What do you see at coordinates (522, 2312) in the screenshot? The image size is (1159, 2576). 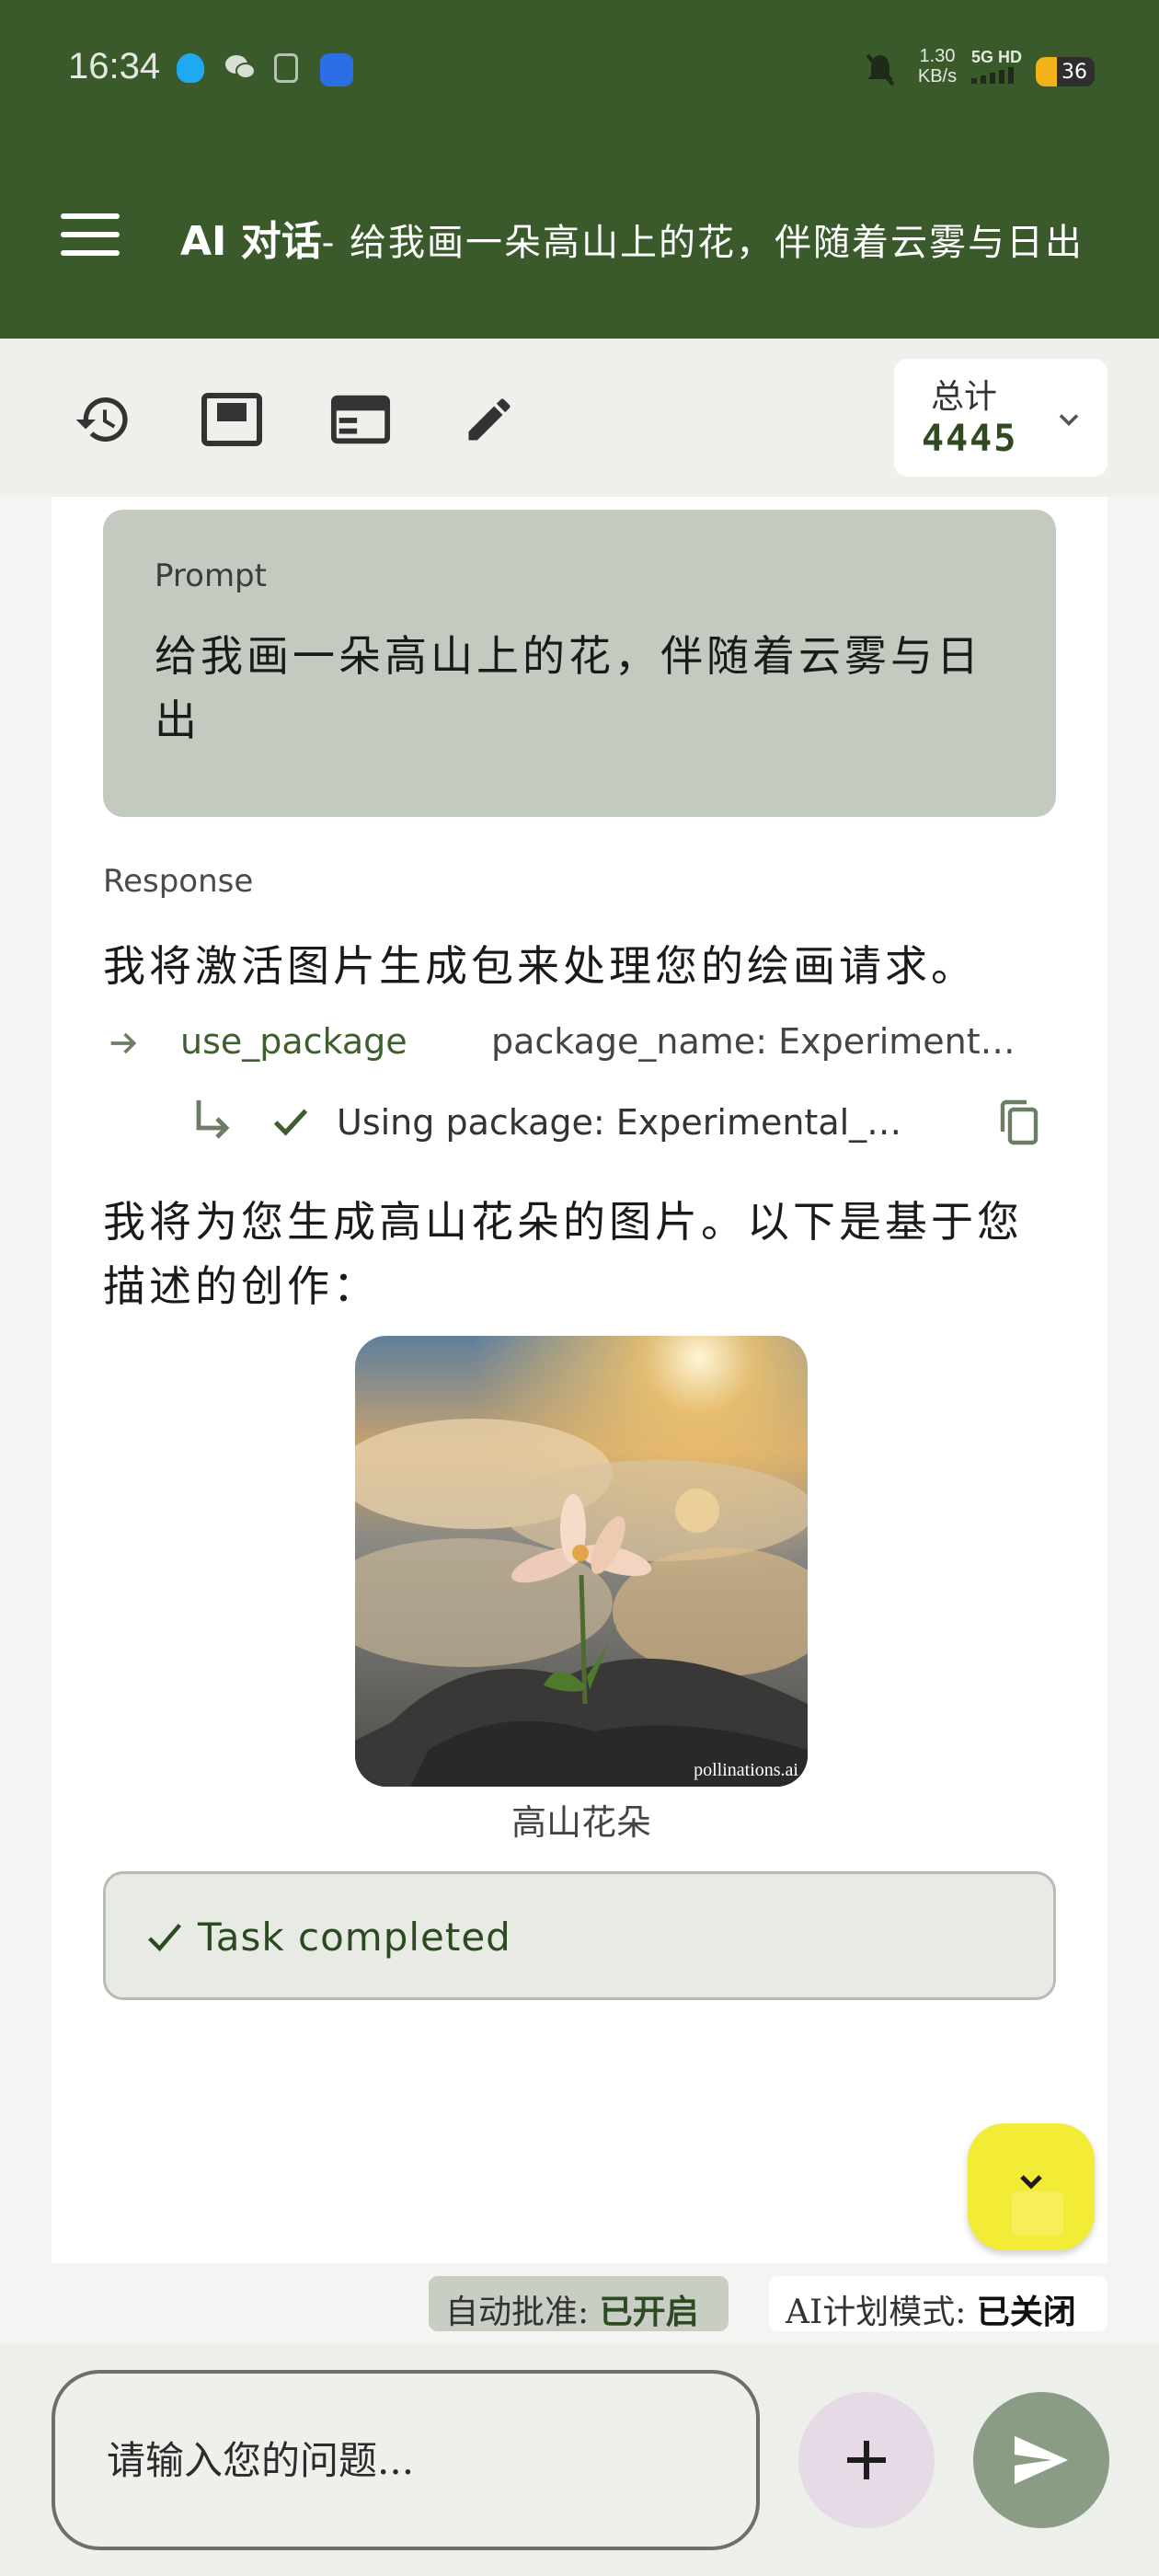 I see `auto-approve-label: 自动批准:` at bounding box center [522, 2312].